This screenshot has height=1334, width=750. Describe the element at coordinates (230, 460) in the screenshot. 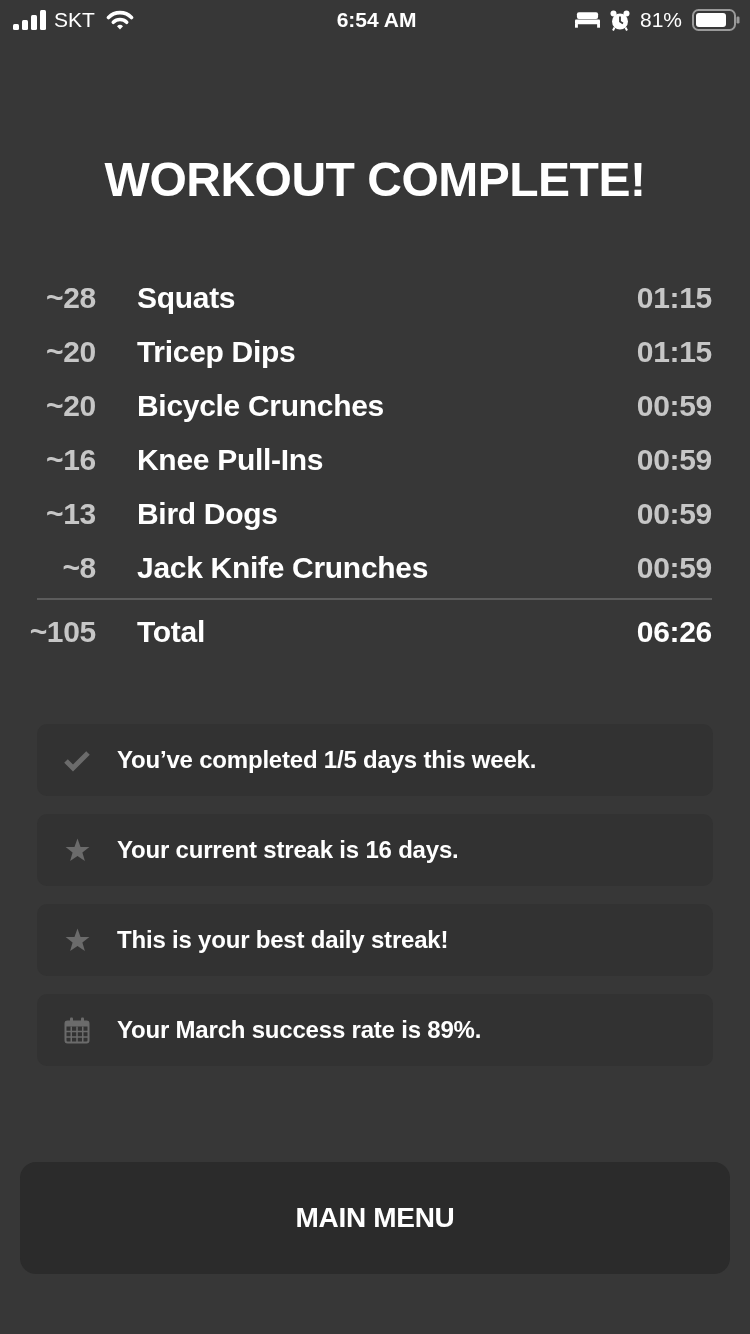

I see `exercise-name: Knee Pull-Ins` at that location.